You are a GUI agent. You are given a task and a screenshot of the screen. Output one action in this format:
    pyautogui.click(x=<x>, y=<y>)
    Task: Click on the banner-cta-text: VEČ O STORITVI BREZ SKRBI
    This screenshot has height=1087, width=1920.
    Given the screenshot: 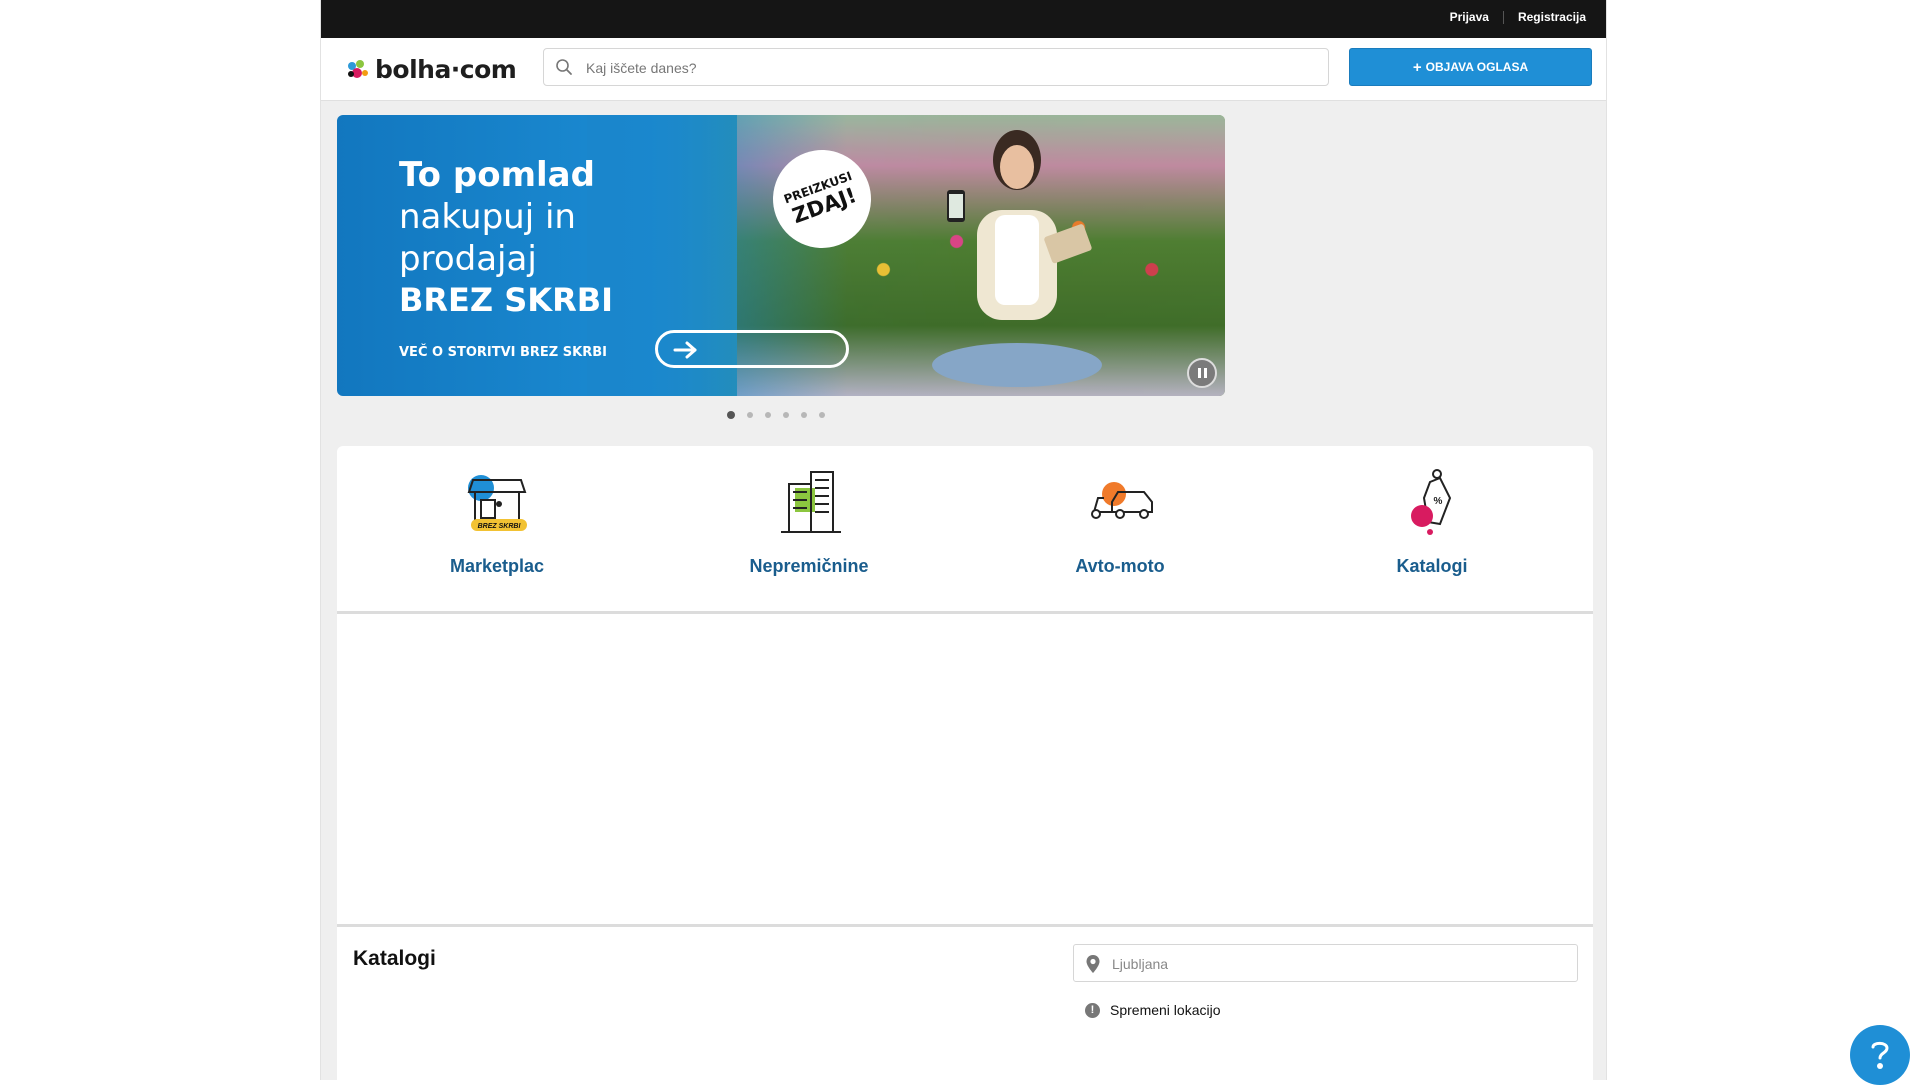 What is the action you would take?
    pyautogui.click(x=503, y=352)
    